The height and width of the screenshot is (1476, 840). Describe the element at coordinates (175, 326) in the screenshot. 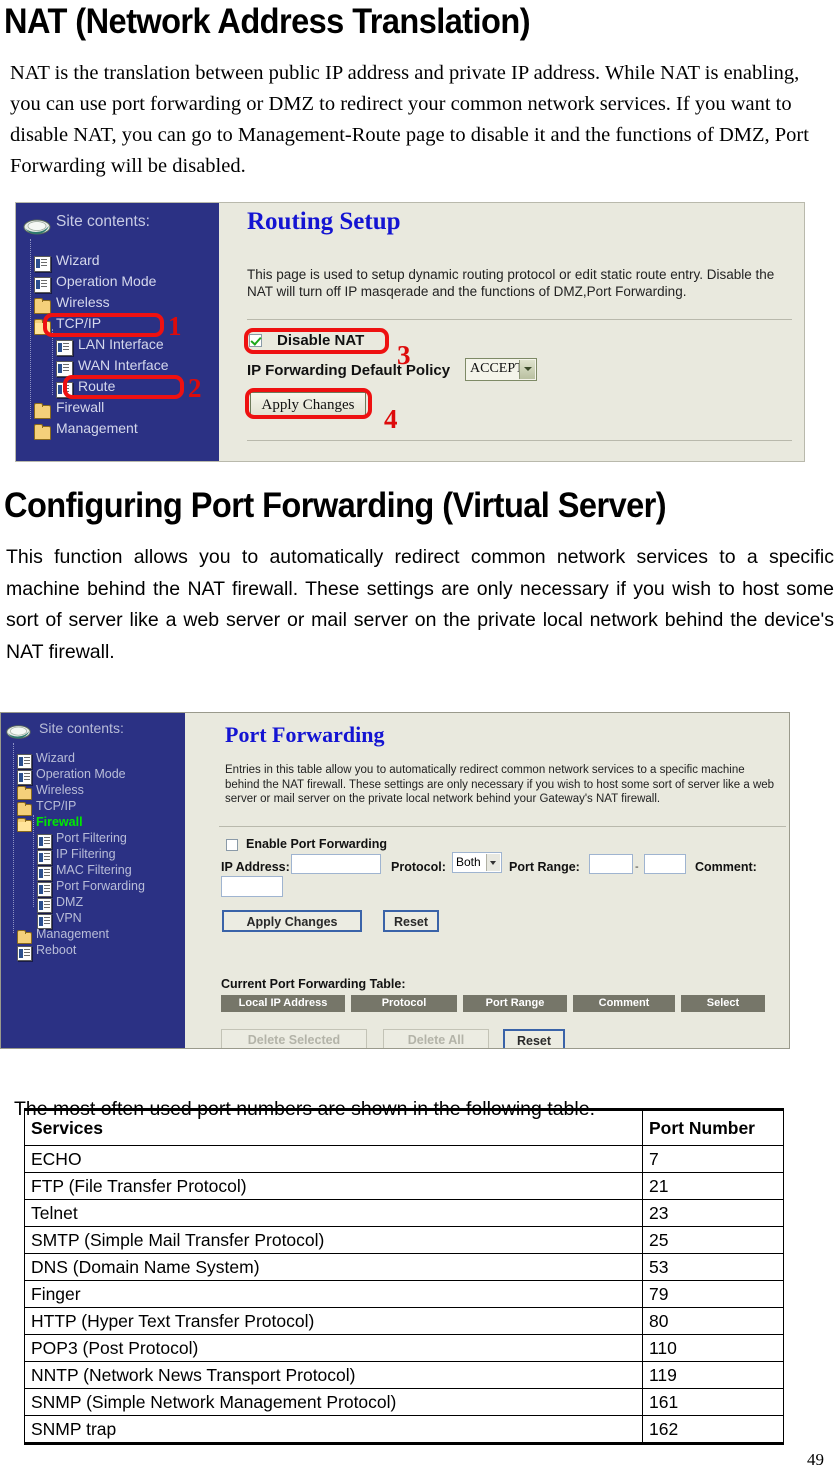

I see `annotation-number-1: 1` at that location.